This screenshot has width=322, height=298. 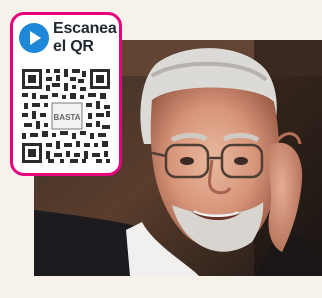 I want to click on qr-instruction-line1: Escanea, so click(x=85, y=28).